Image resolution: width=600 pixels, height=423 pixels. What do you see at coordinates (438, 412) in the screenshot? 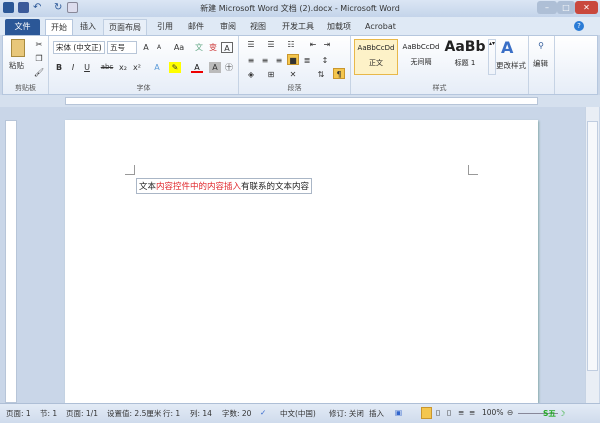
I see `full-screen-view-icon: ▯` at bounding box center [438, 412].